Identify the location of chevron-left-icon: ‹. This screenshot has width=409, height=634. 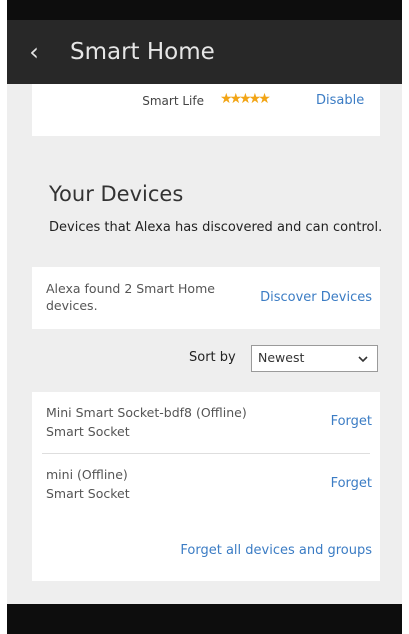
(34, 52).